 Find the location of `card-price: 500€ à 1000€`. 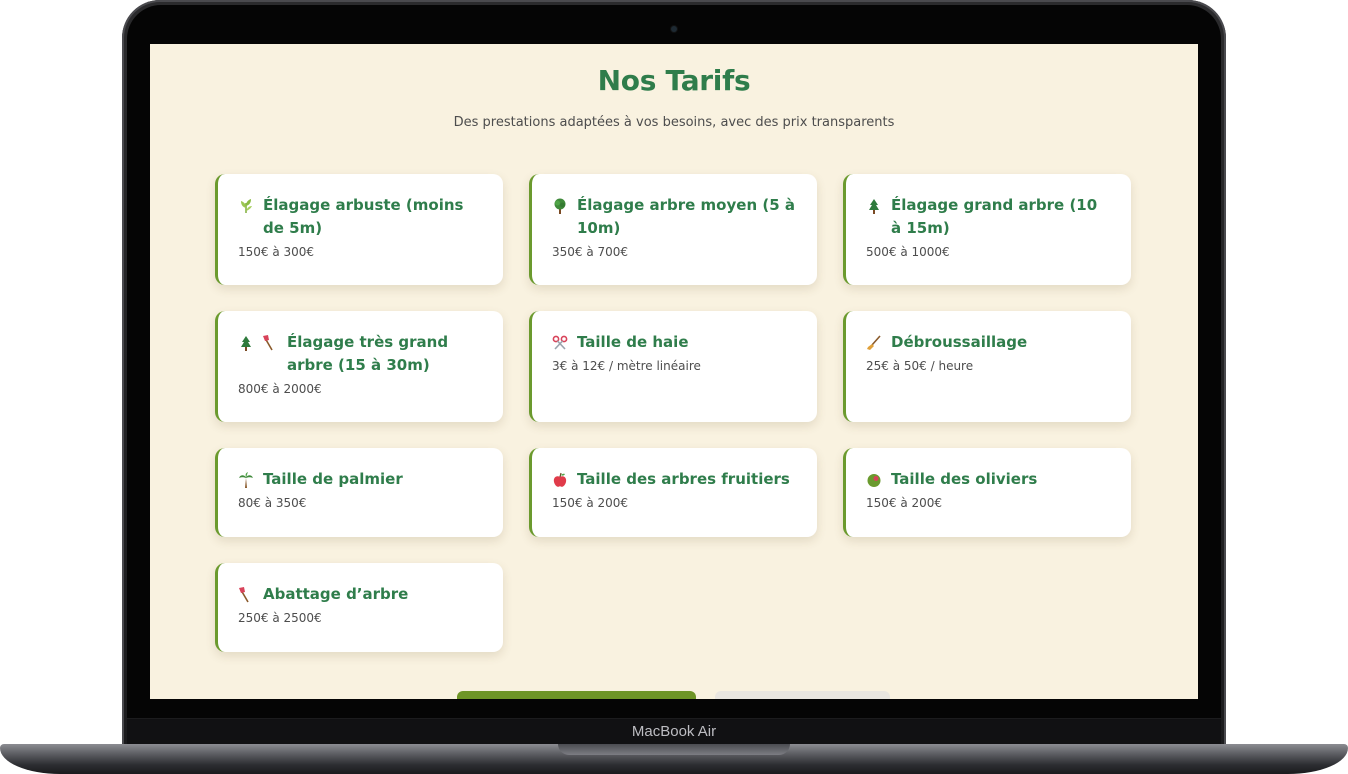

card-price: 500€ à 1000€ is located at coordinates (908, 252).